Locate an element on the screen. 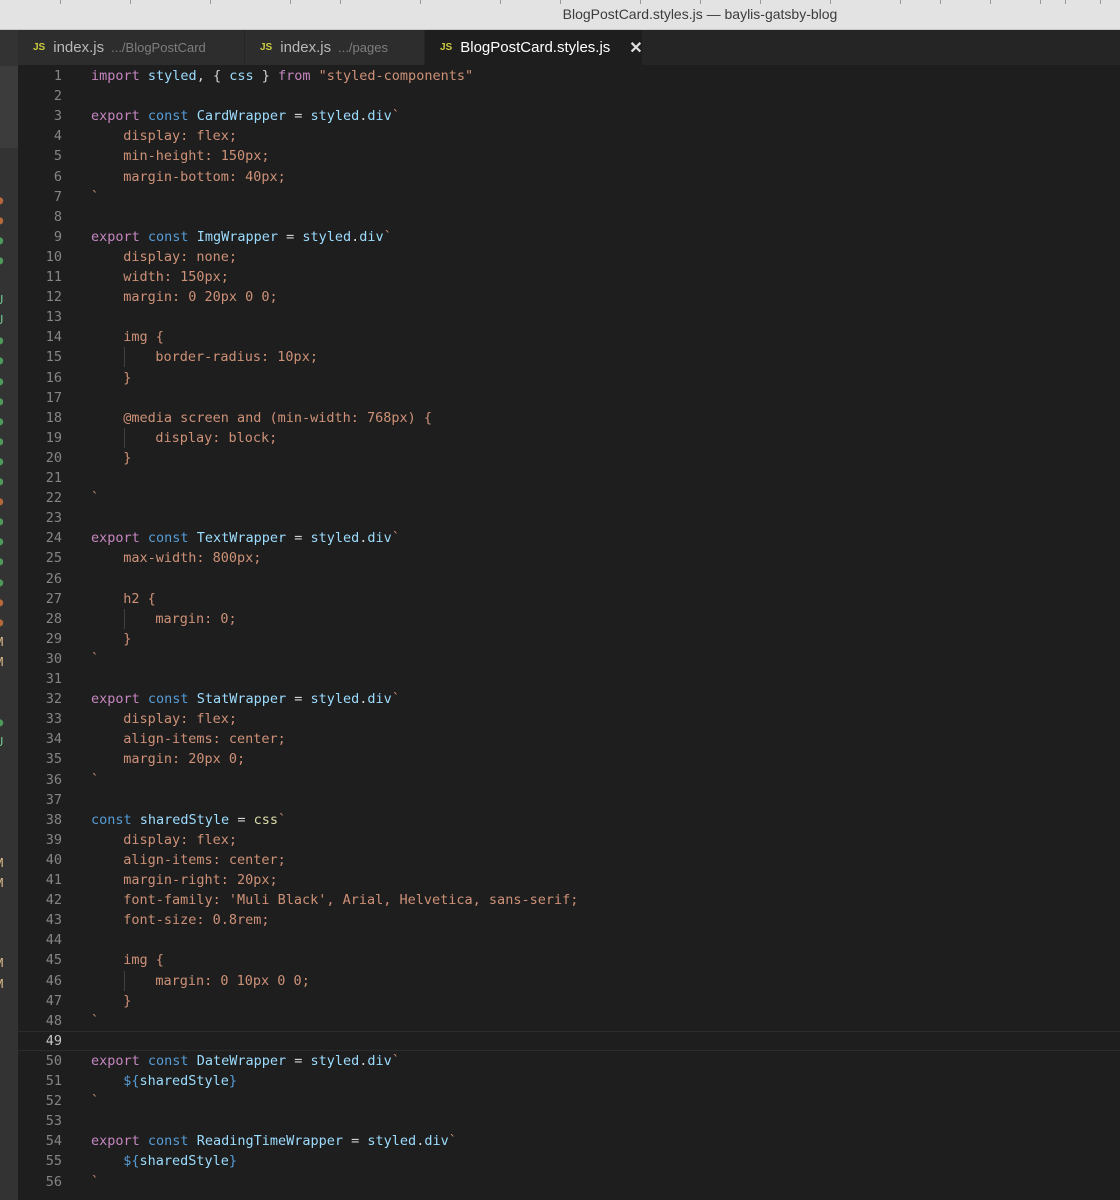 The height and width of the screenshot is (1200, 1120). code-line: 35 margin: 20px 0; is located at coordinates (569, 759).